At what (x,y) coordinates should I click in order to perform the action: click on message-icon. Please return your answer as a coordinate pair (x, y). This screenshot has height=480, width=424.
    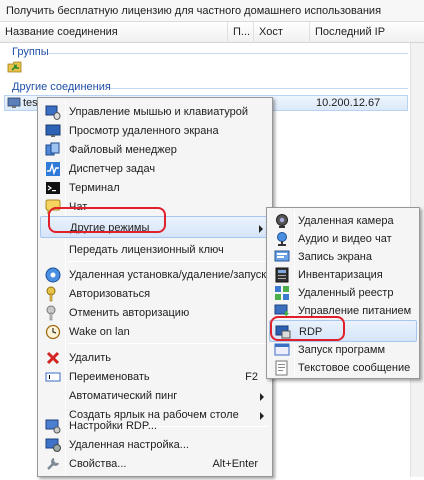
    Looking at the image, I should click on (282, 368).